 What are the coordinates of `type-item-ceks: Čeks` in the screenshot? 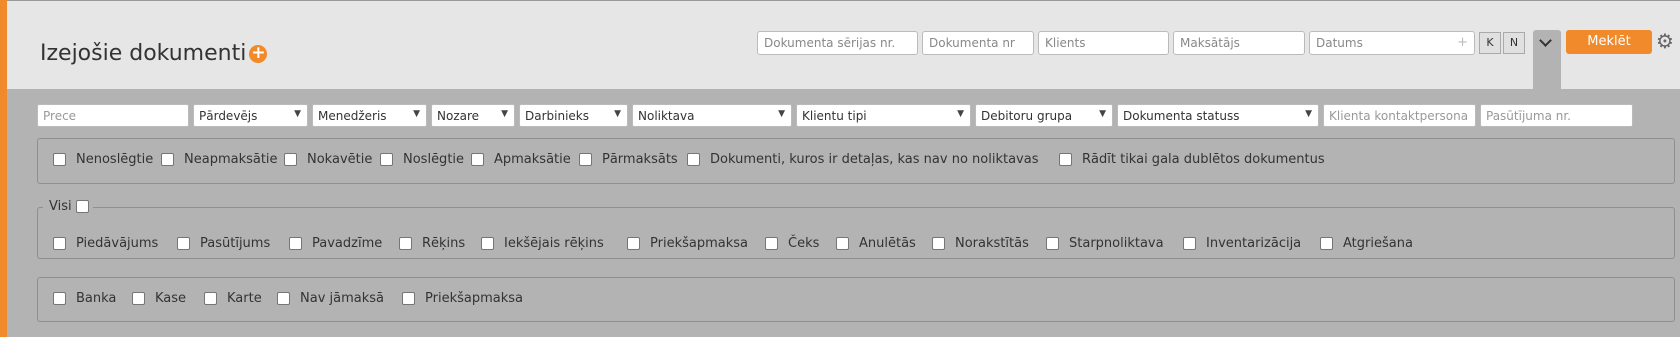 It's located at (792, 243).